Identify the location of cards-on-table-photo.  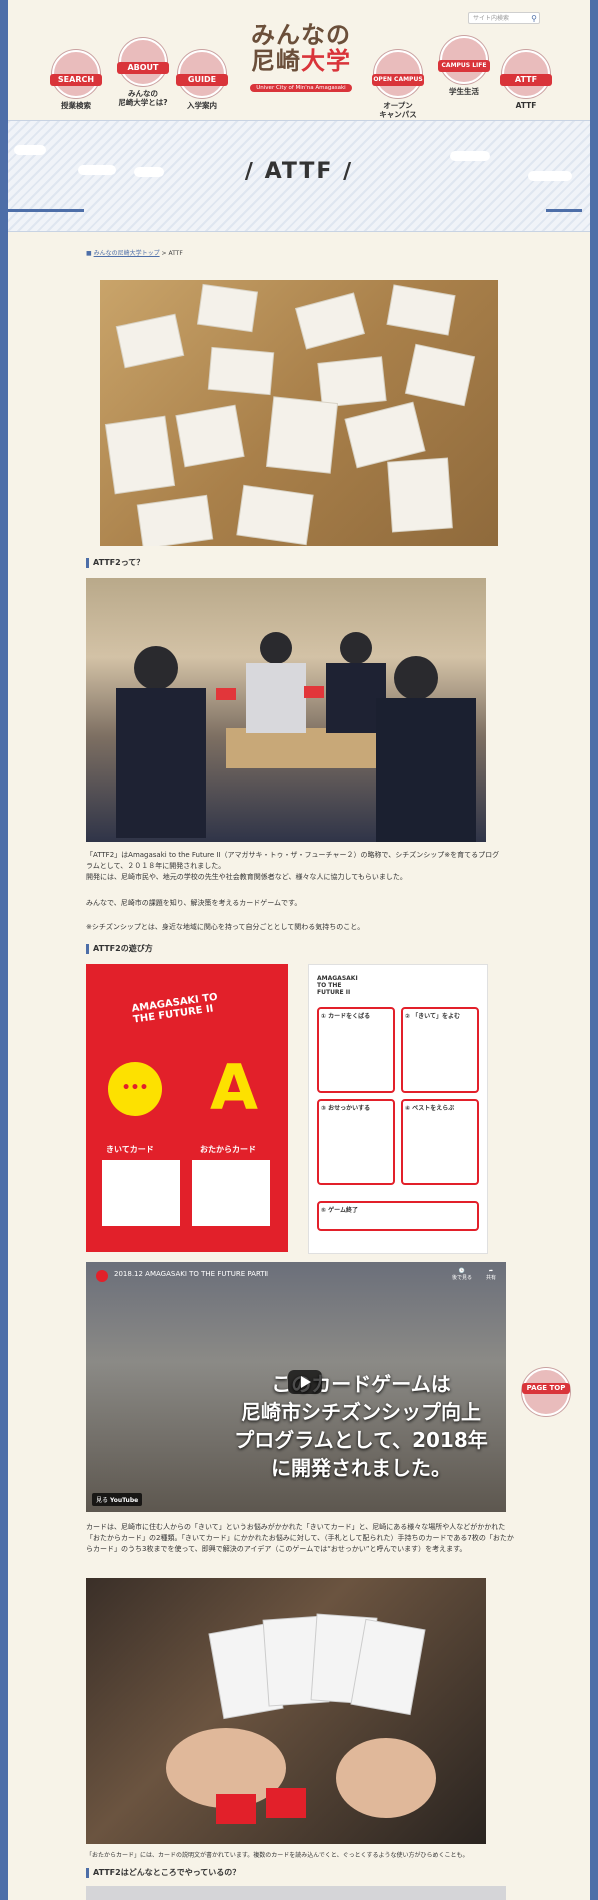
(299, 413).